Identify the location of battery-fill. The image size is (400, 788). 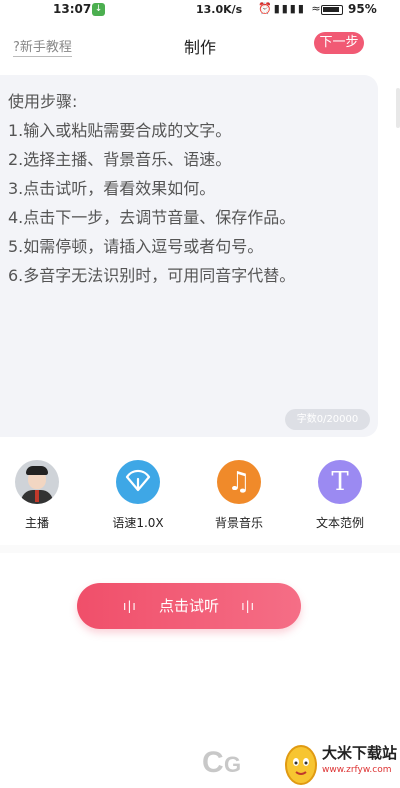
(331, 9).